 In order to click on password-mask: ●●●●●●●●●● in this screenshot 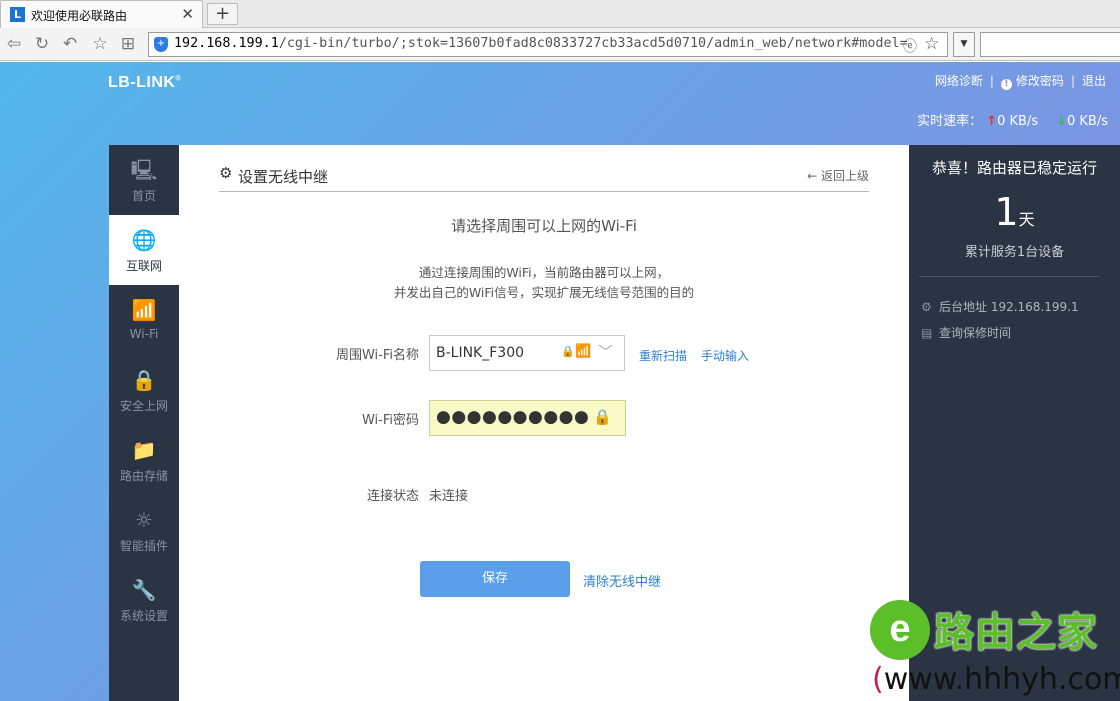, I will do `click(513, 417)`.